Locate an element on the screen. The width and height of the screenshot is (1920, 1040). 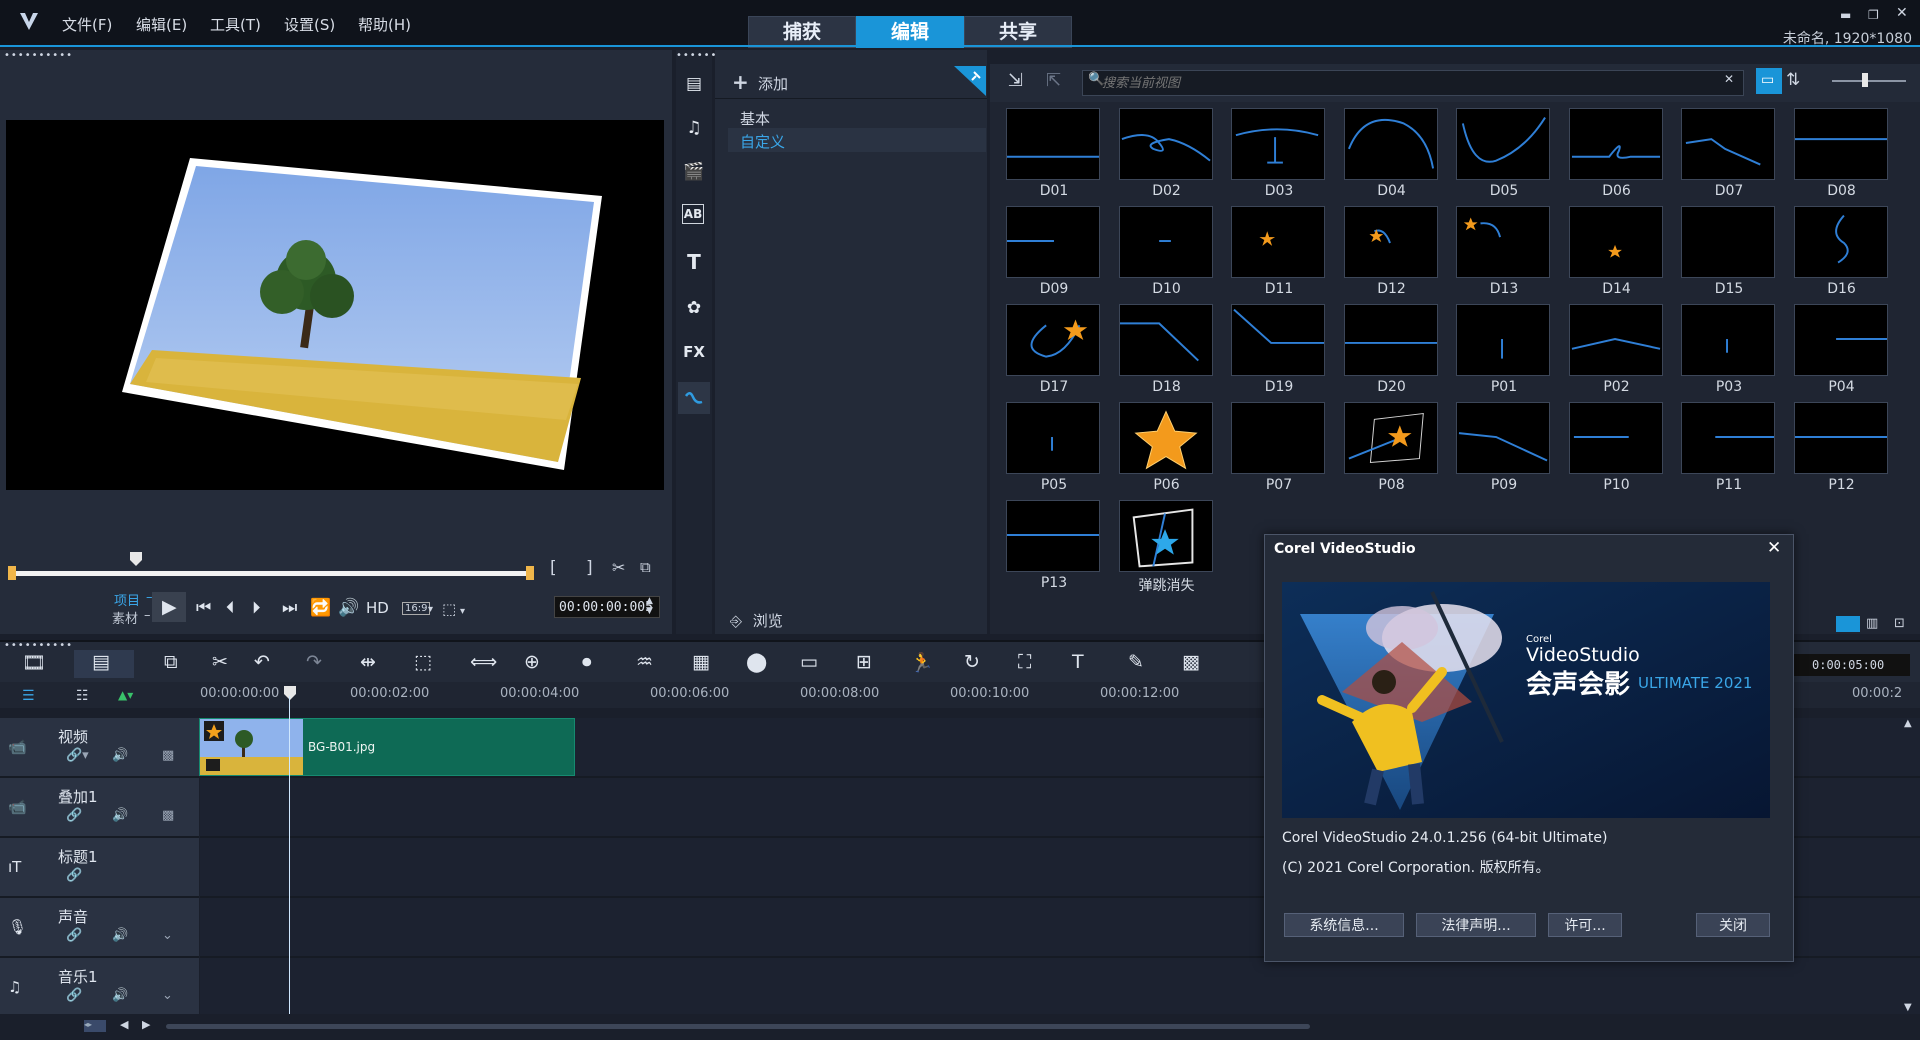
audio-library-icon: ♫ is located at coordinates (694, 128).